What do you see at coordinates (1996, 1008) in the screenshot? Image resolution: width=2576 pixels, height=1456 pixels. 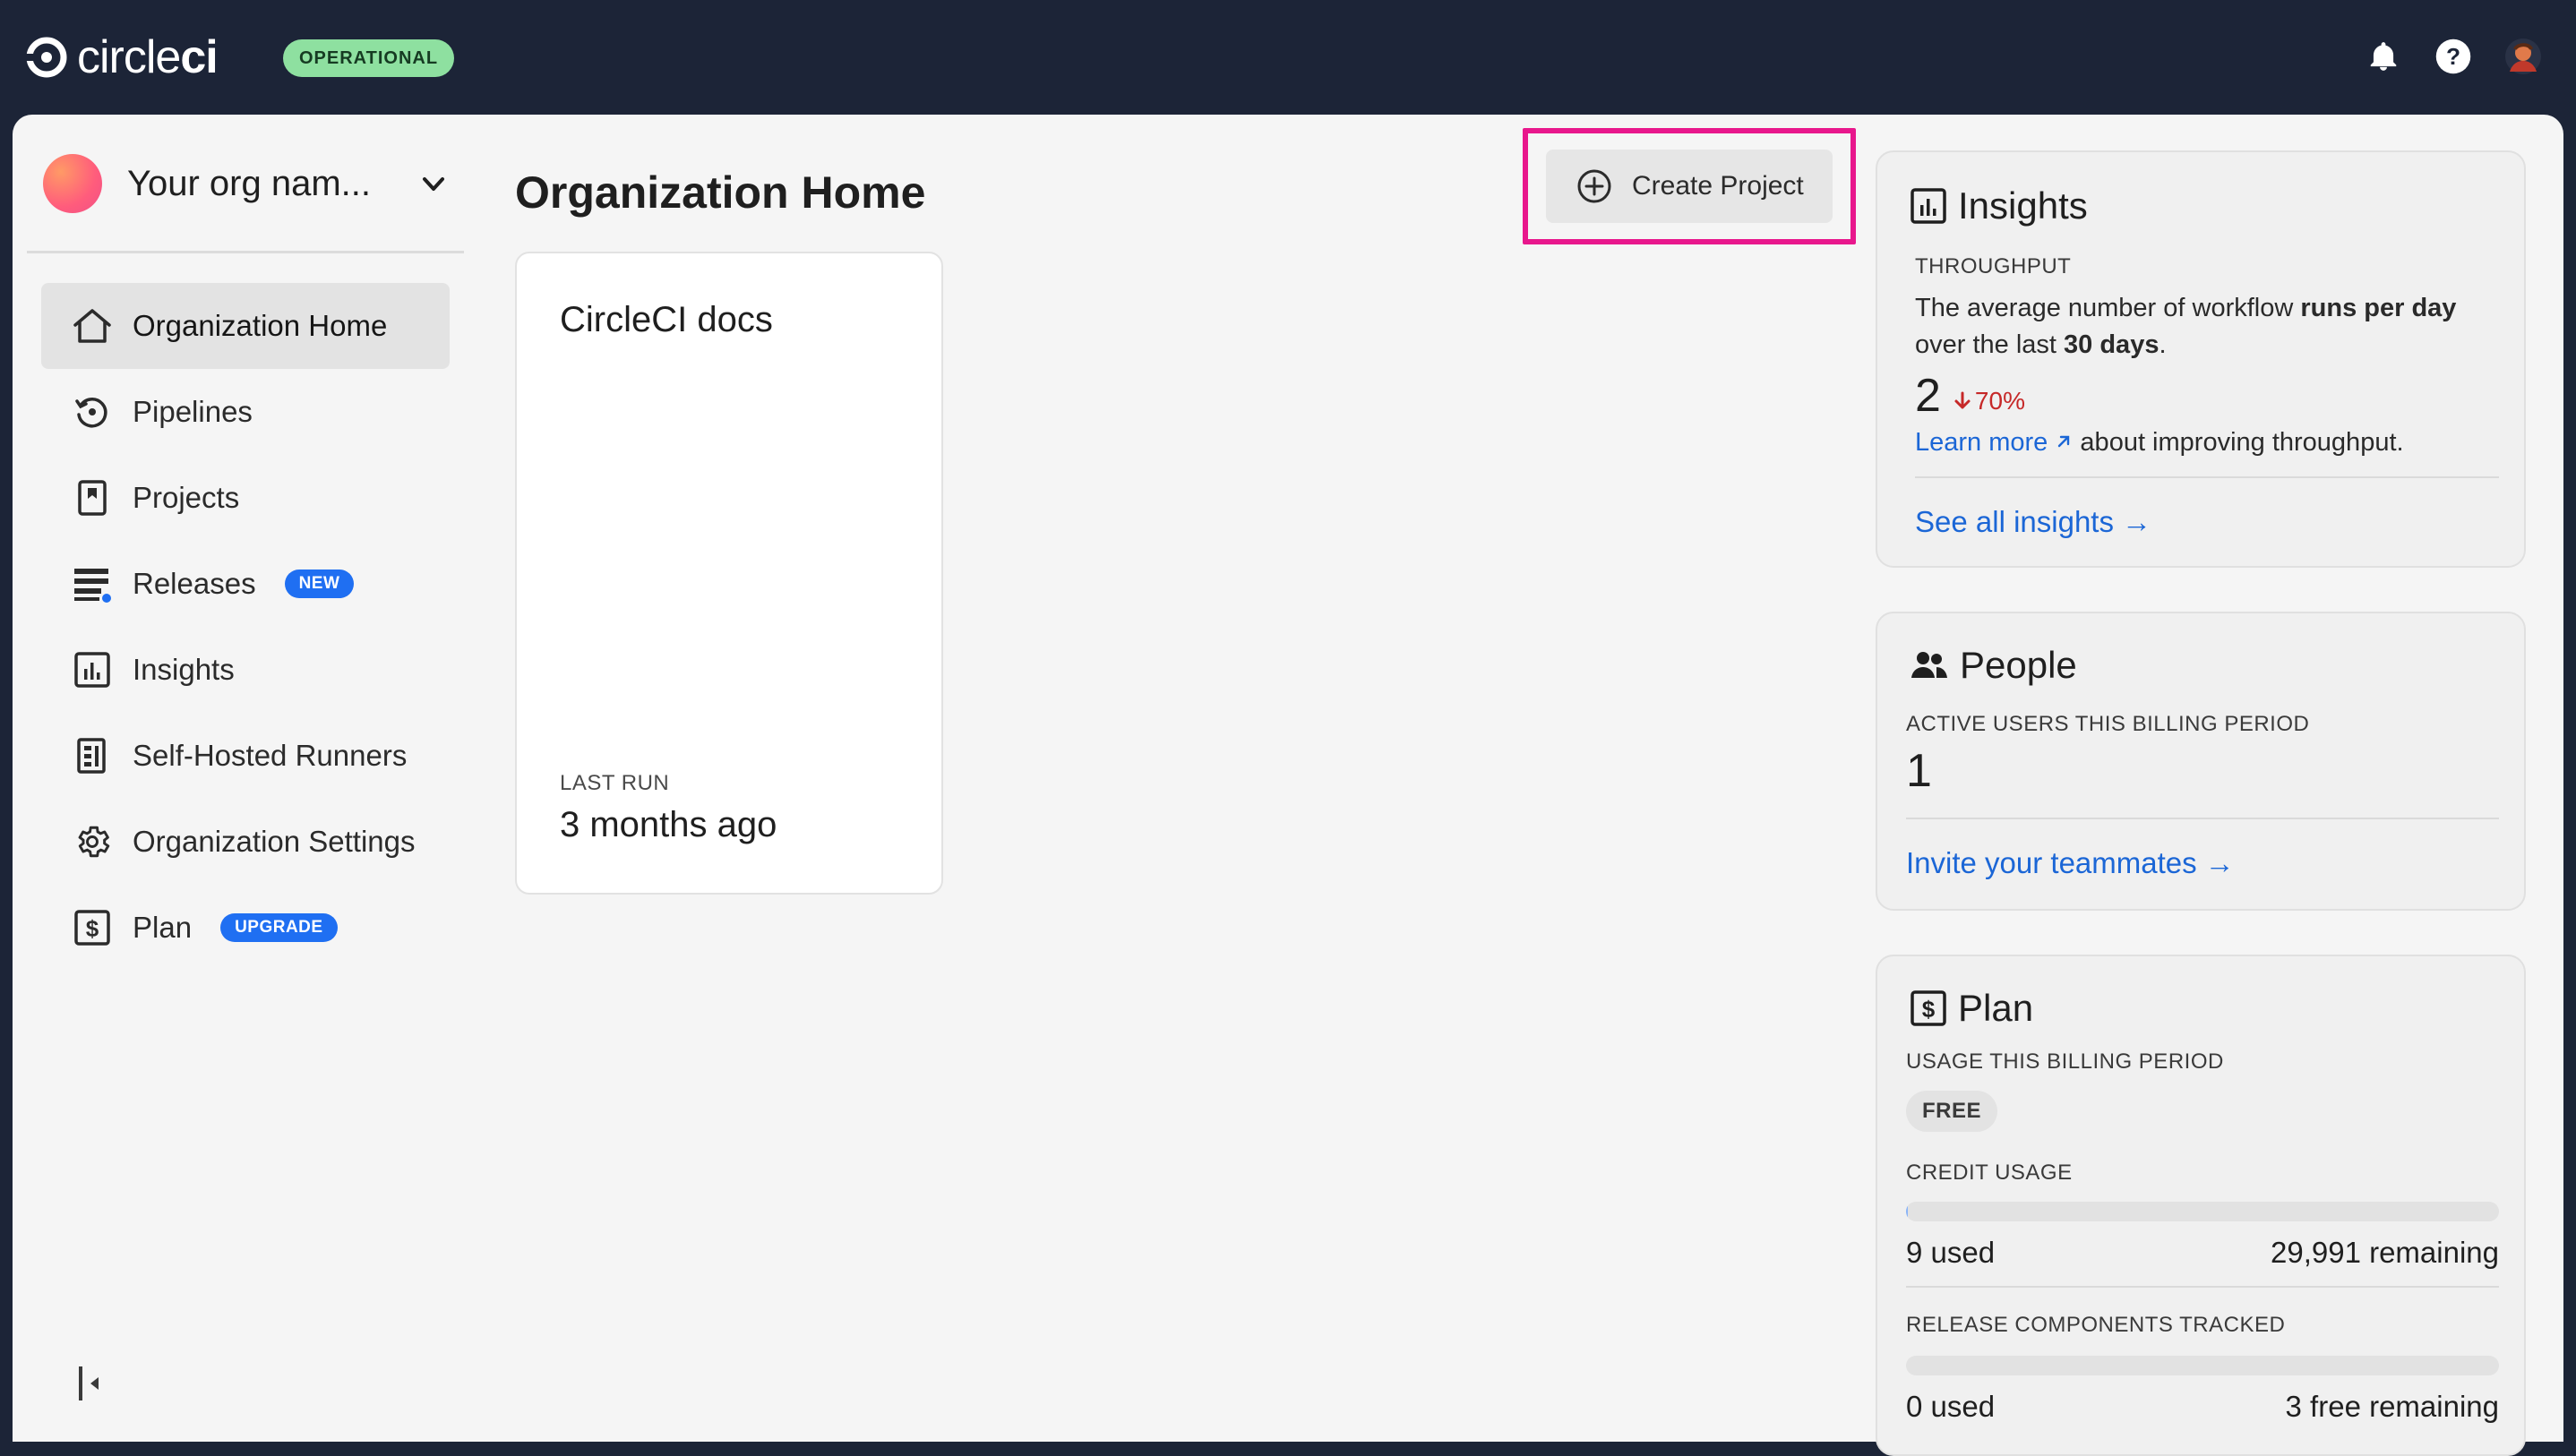 I see `plan-title-text: Plan` at bounding box center [1996, 1008].